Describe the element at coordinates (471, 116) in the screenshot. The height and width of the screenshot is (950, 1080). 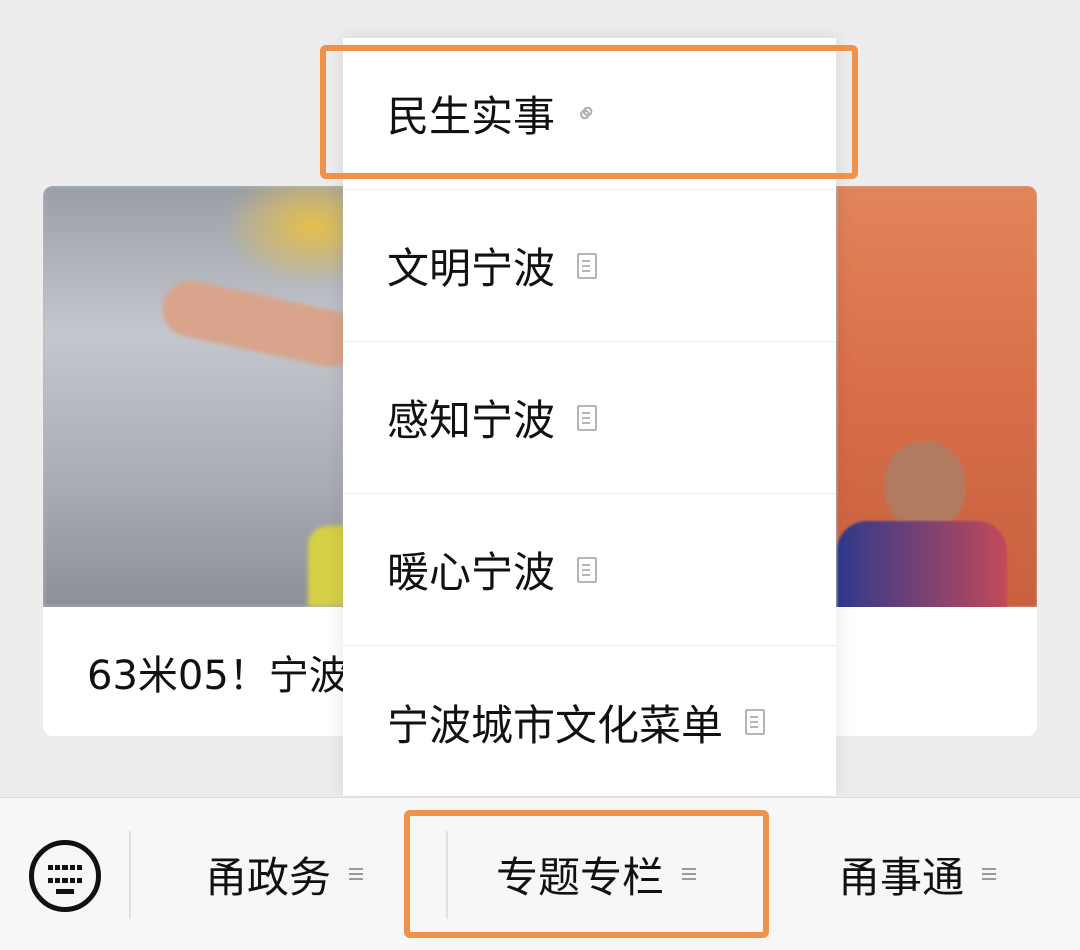
I see `submenu-item-label: 民生实事` at that location.